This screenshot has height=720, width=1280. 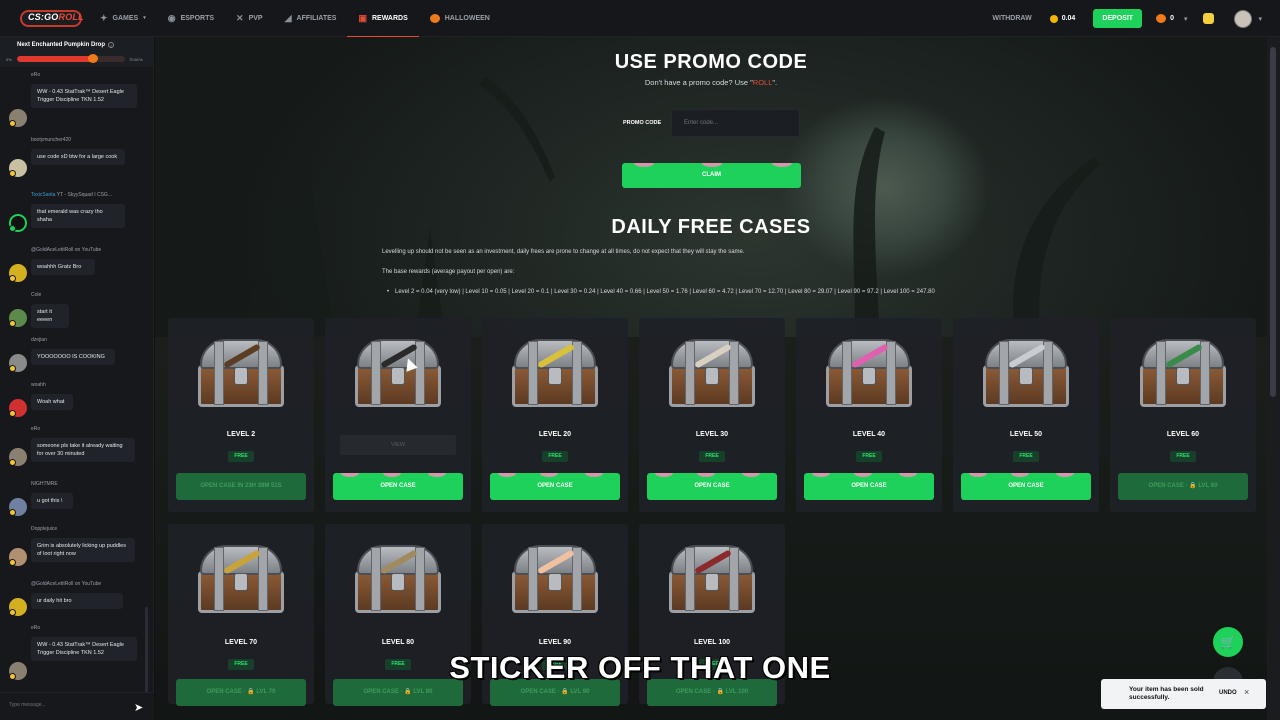 What do you see at coordinates (76, 52) in the screenshot?
I see `pumpkin-drop-header: Next Enchanted Pumpkin Drop i 0% 70.81%` at bounding box center [76, 52].